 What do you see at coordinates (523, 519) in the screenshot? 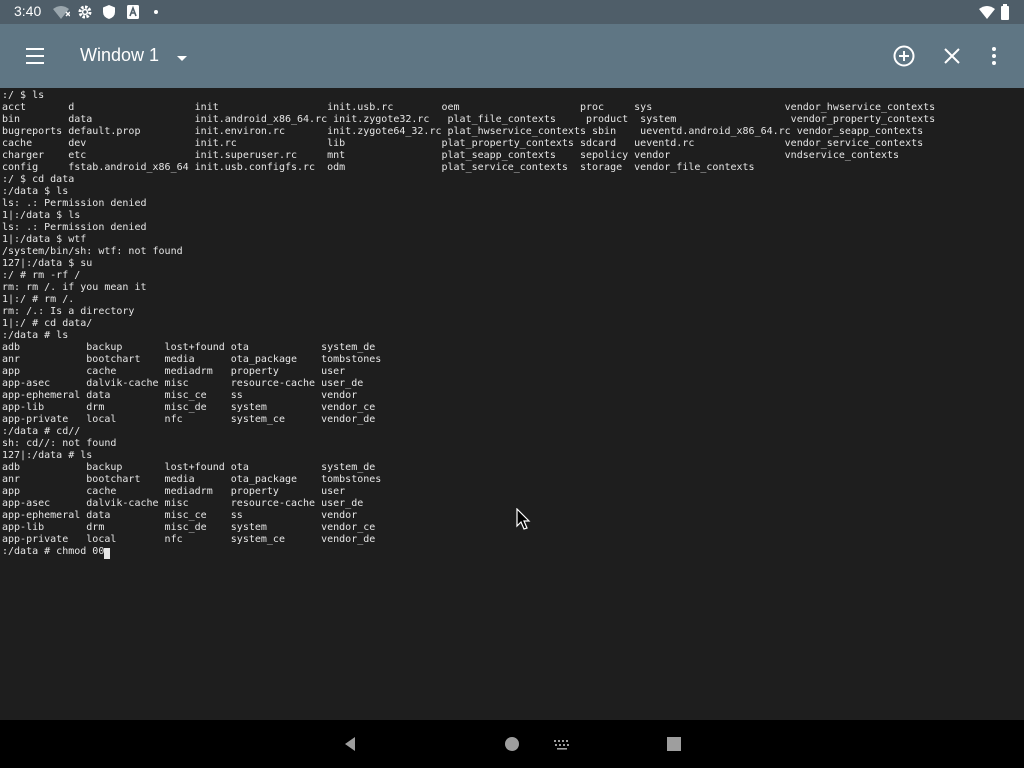
I see `mouse-pointer-icon` at bounding box center [523, 519].